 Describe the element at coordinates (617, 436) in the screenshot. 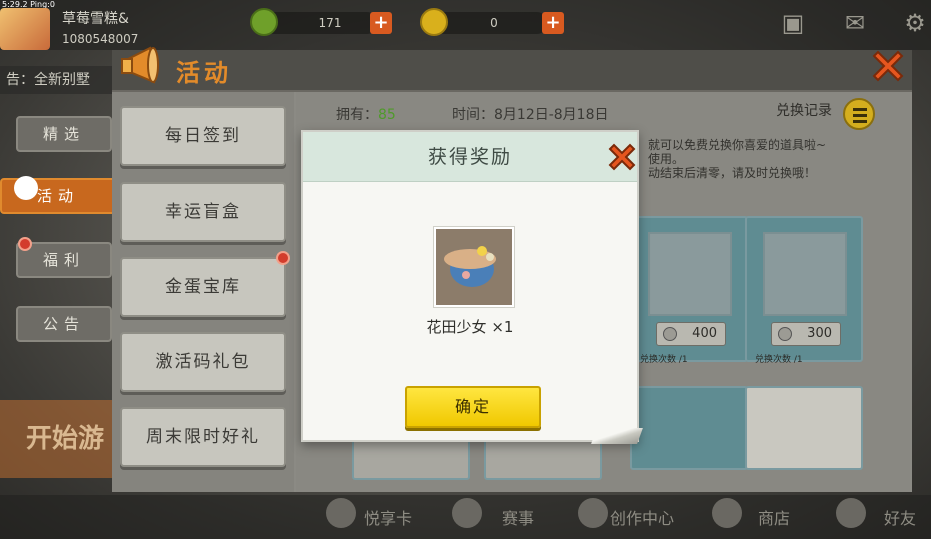

I see `page-curl` at that location.